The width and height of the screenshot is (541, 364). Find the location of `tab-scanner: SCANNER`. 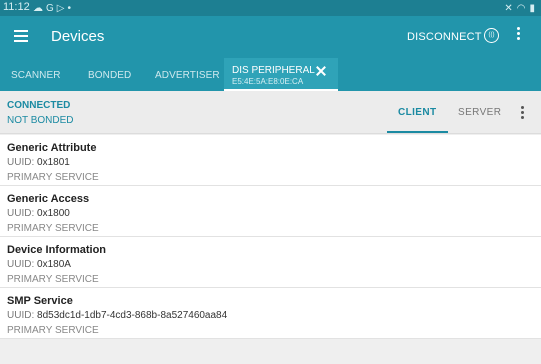

tab-scanner: SCANNER is located at coordinates (36, 75).